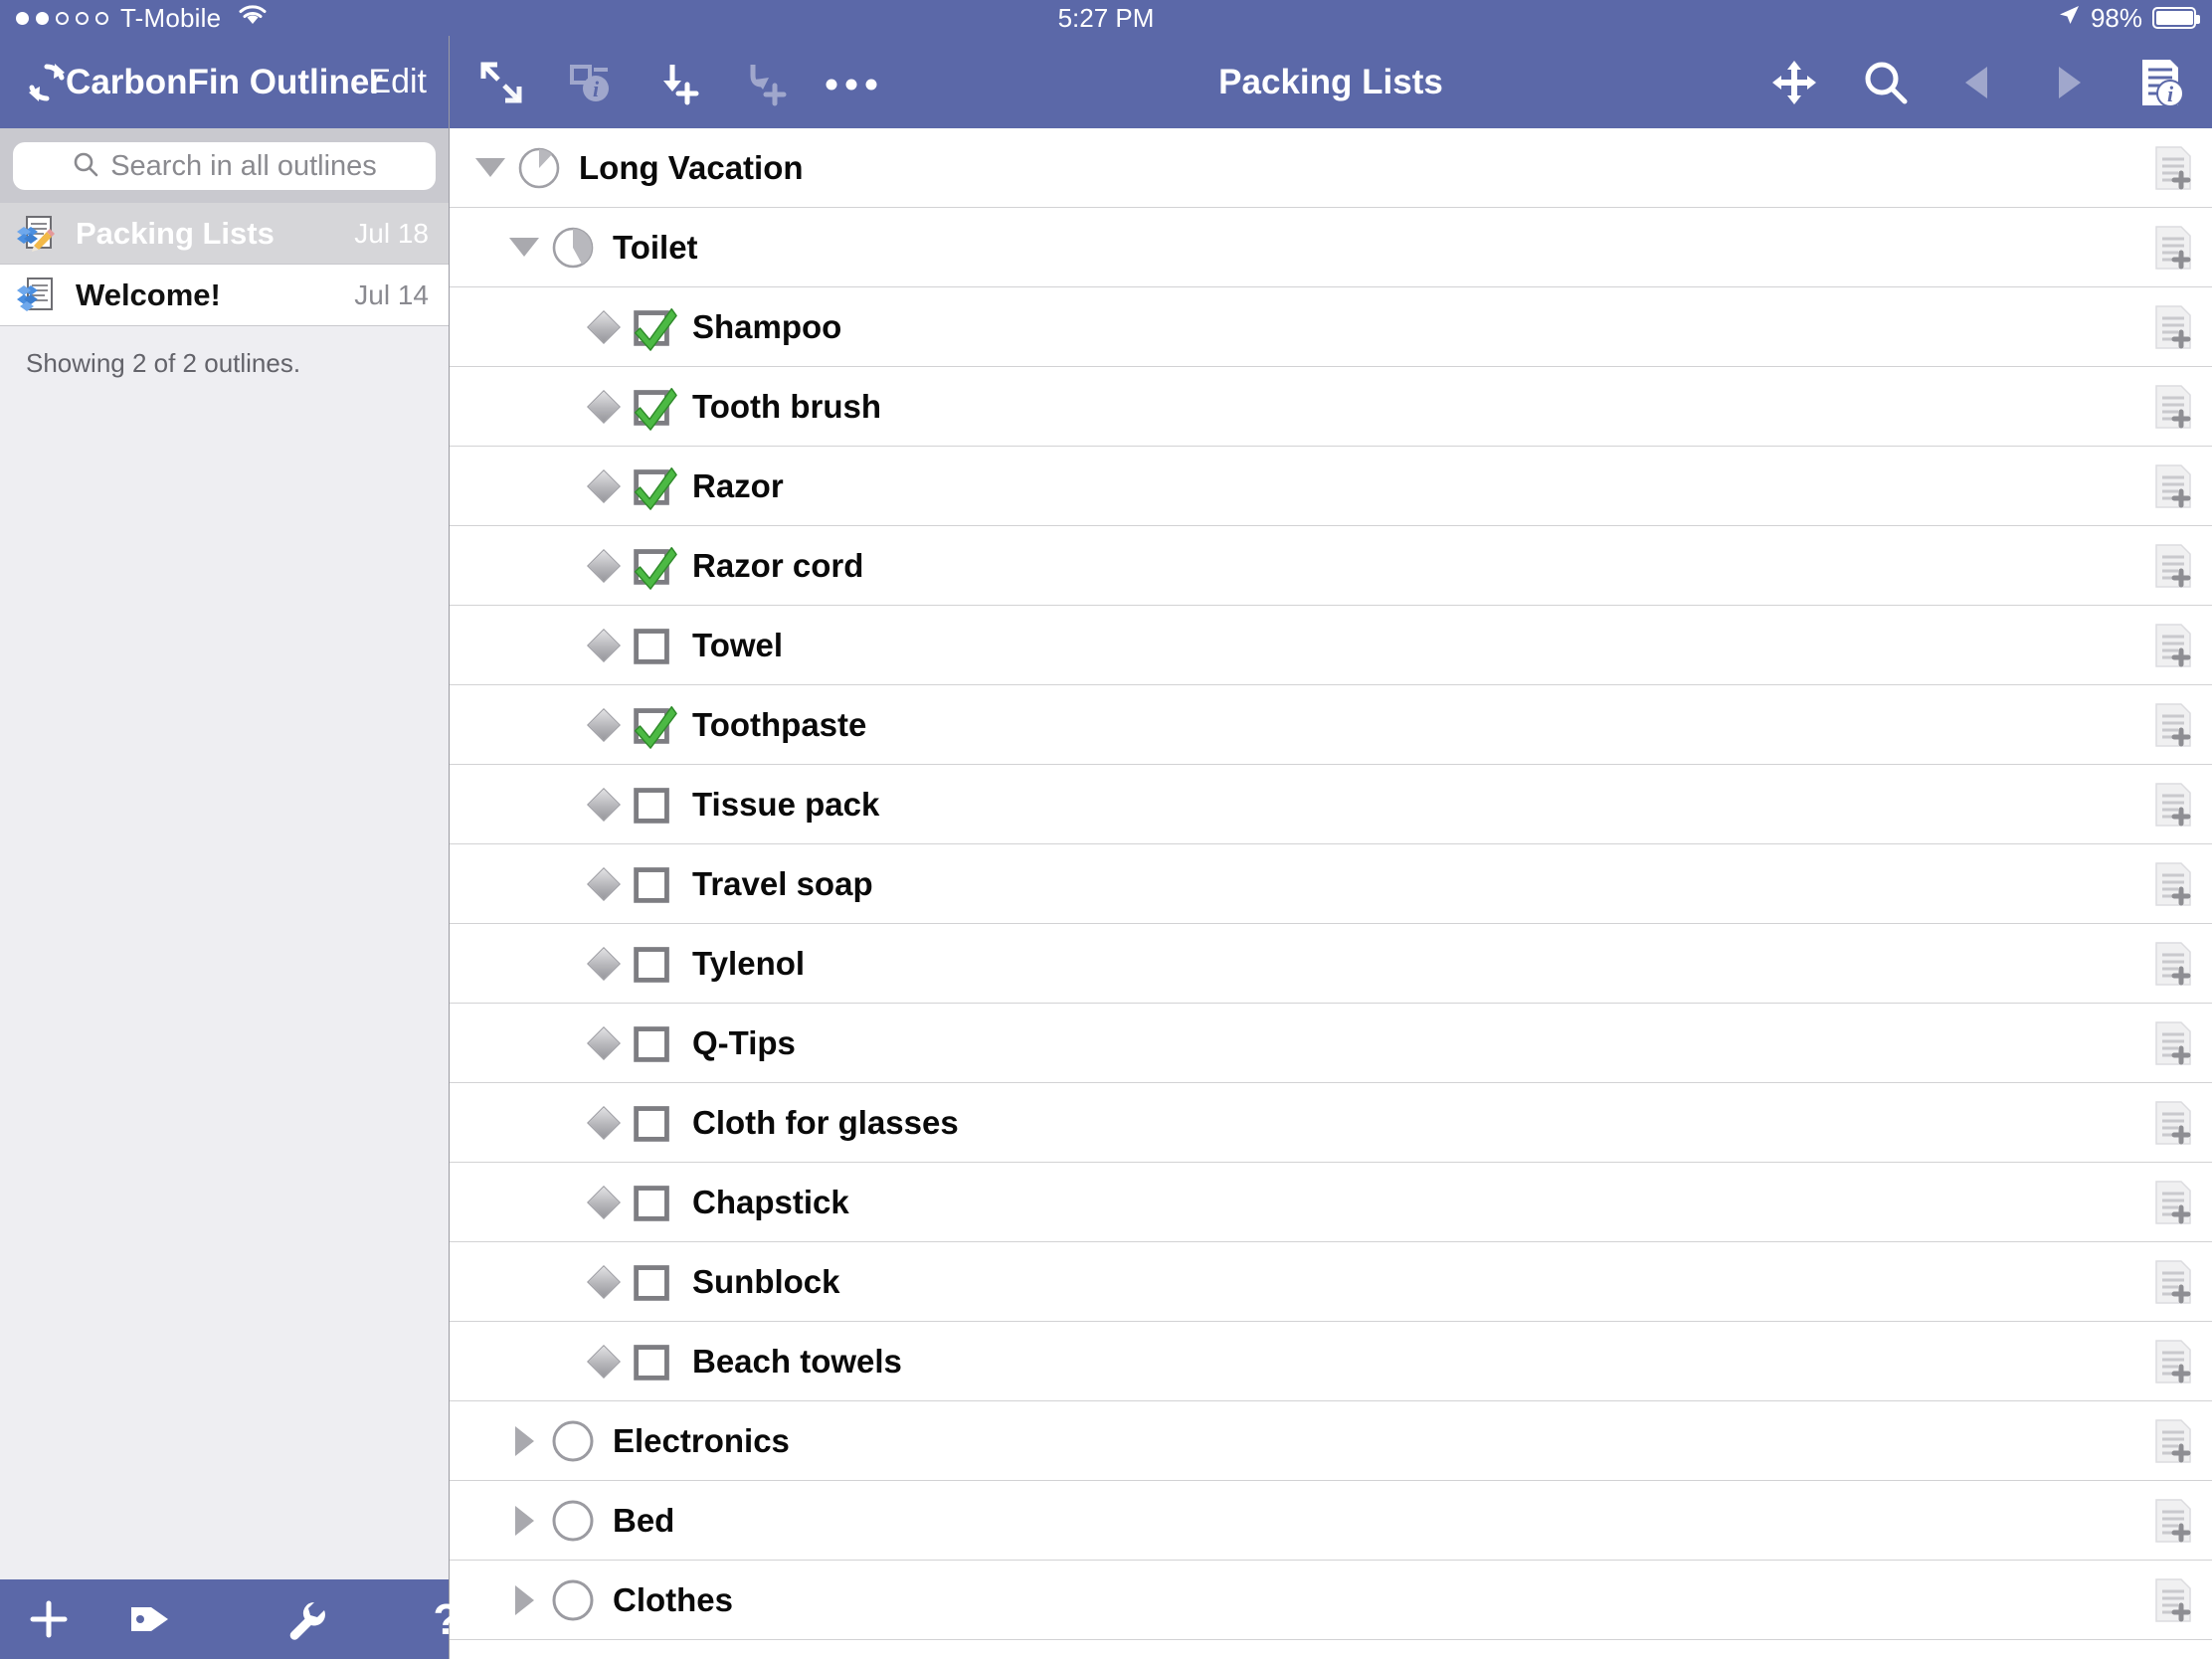 The image size is (2212, 1659). Describe the element at coordinates (36, 295) in the screenshot. I see `dropbox-stack-icon` at that location.